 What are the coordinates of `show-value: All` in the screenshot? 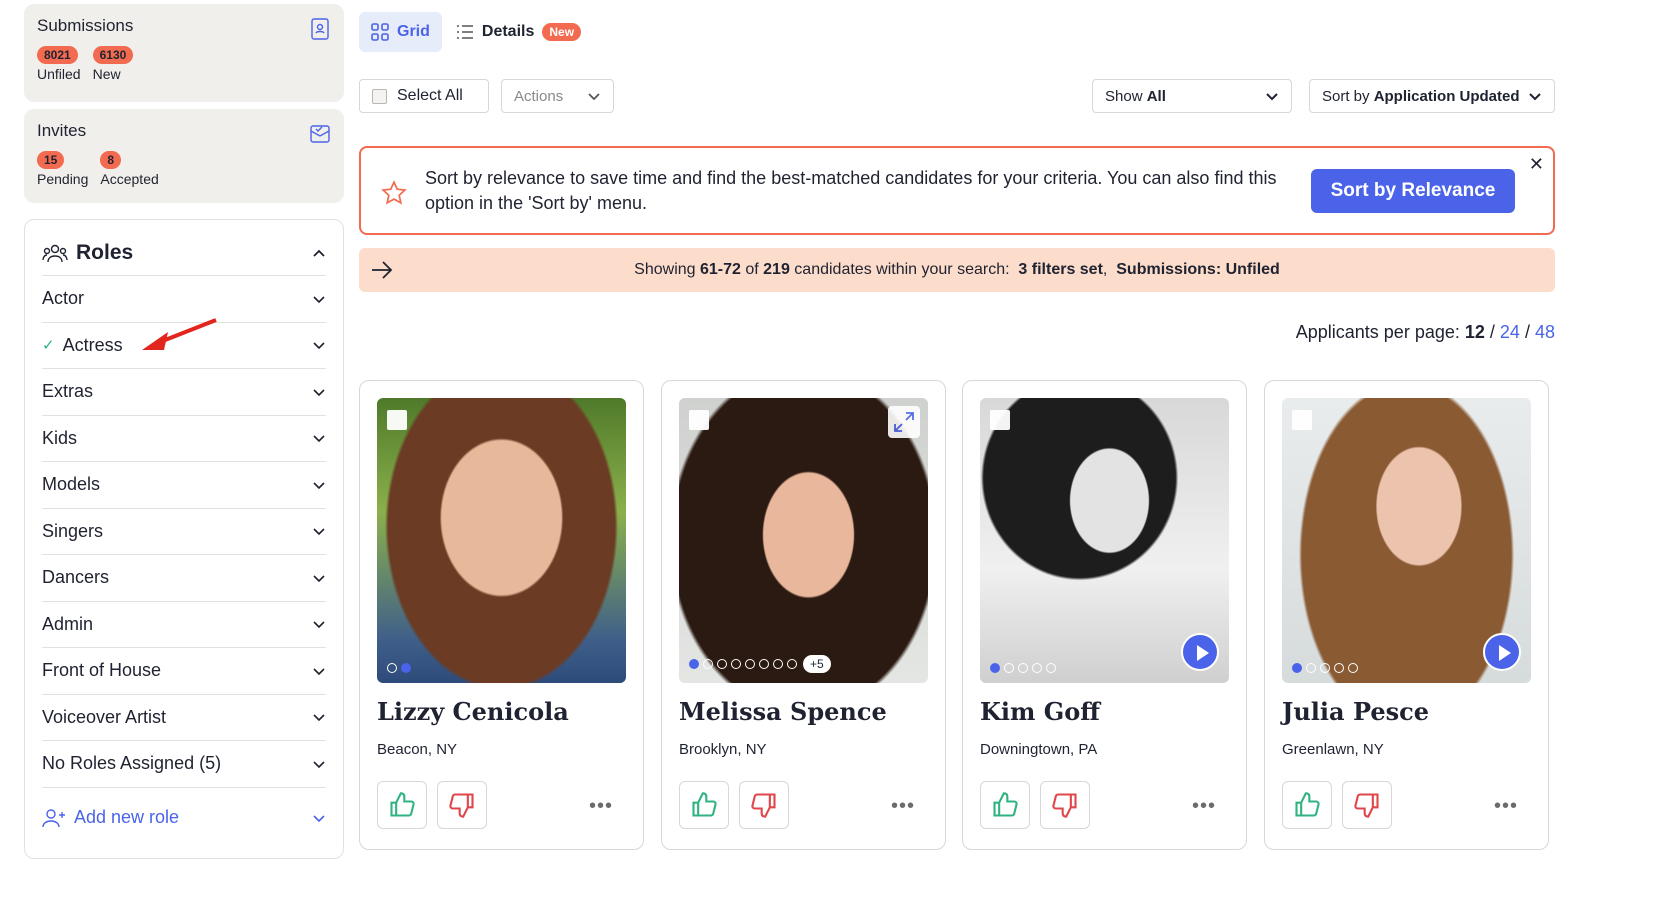 It's located at (1156, 96).